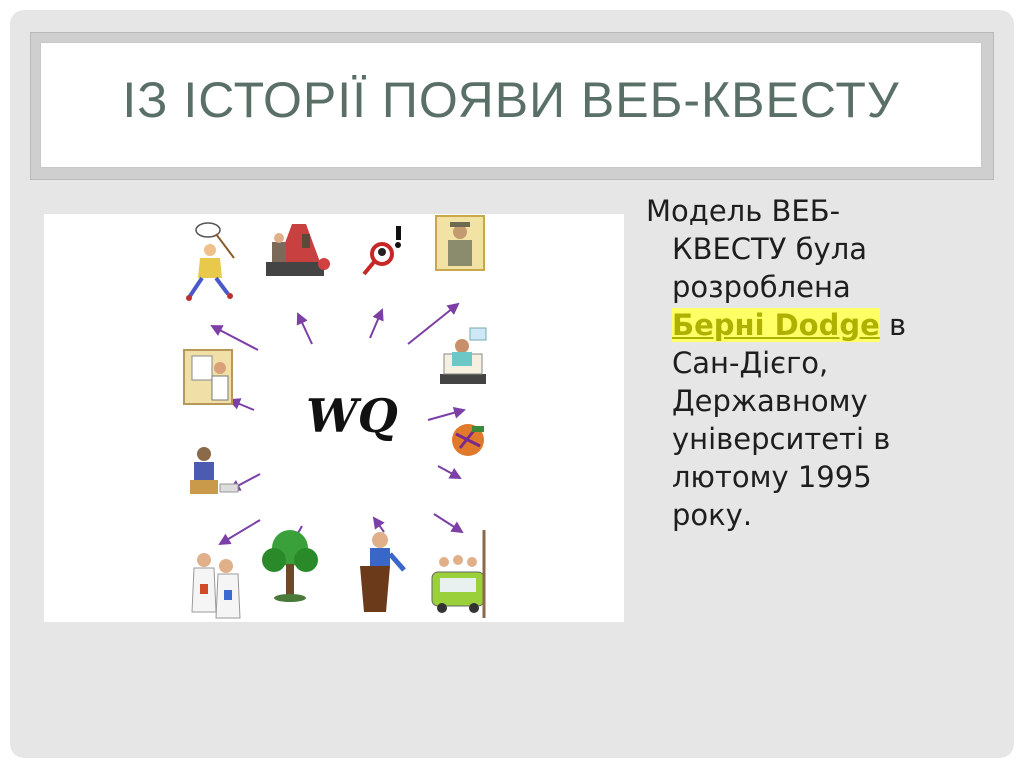 This screenshot has height=768, width=1024. What do you see at coordinates (743, 211) in the screenshot?
I see `body-line: Модель ВЕБ-` at bounding box center [743, 211].